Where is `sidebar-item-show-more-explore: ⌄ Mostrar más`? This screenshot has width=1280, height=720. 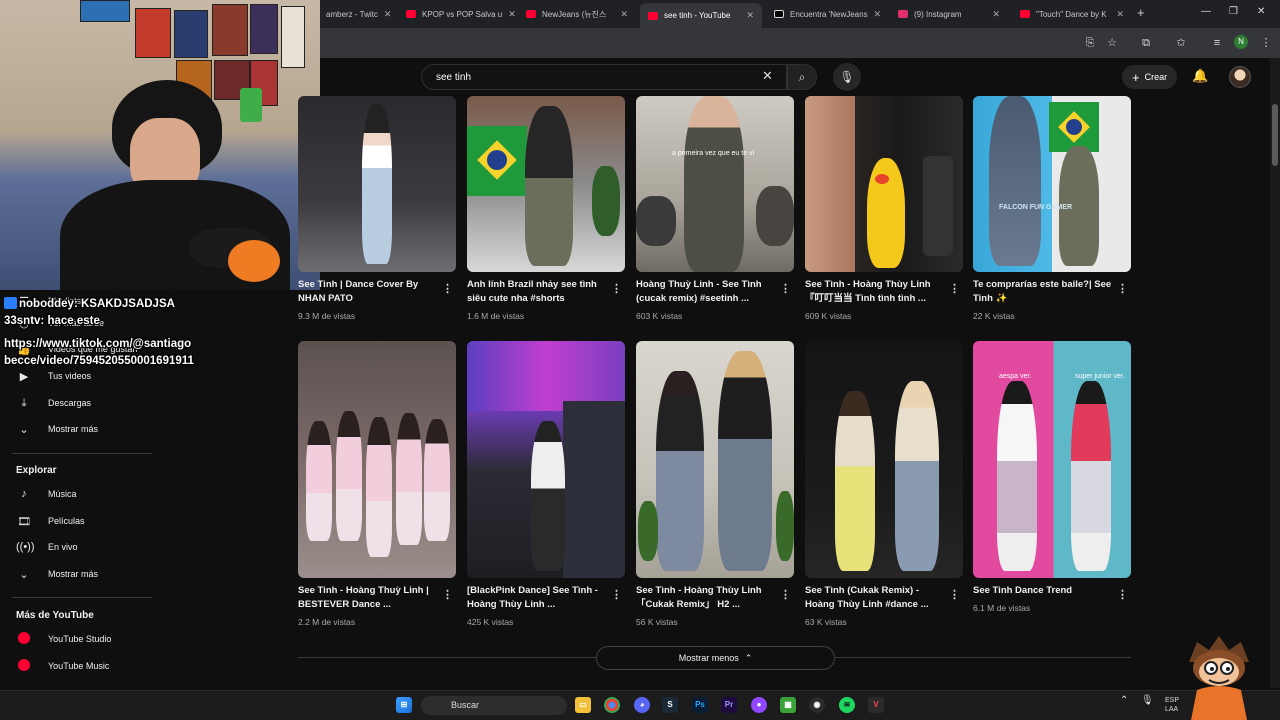 sidebar-item-show-more-explore: ⌄ Mostrar más is located at coordinates (75, 574).